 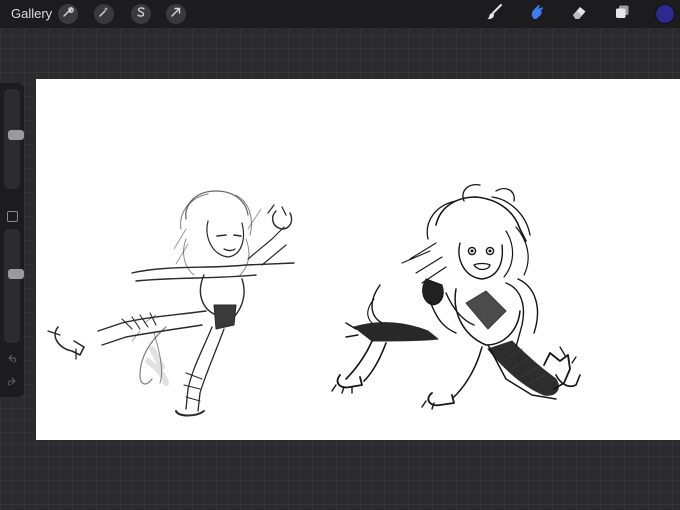 What do you see at coordinates (12, 216) in the screenshot?
I see `modify-button` at bounding box center [12, 216].